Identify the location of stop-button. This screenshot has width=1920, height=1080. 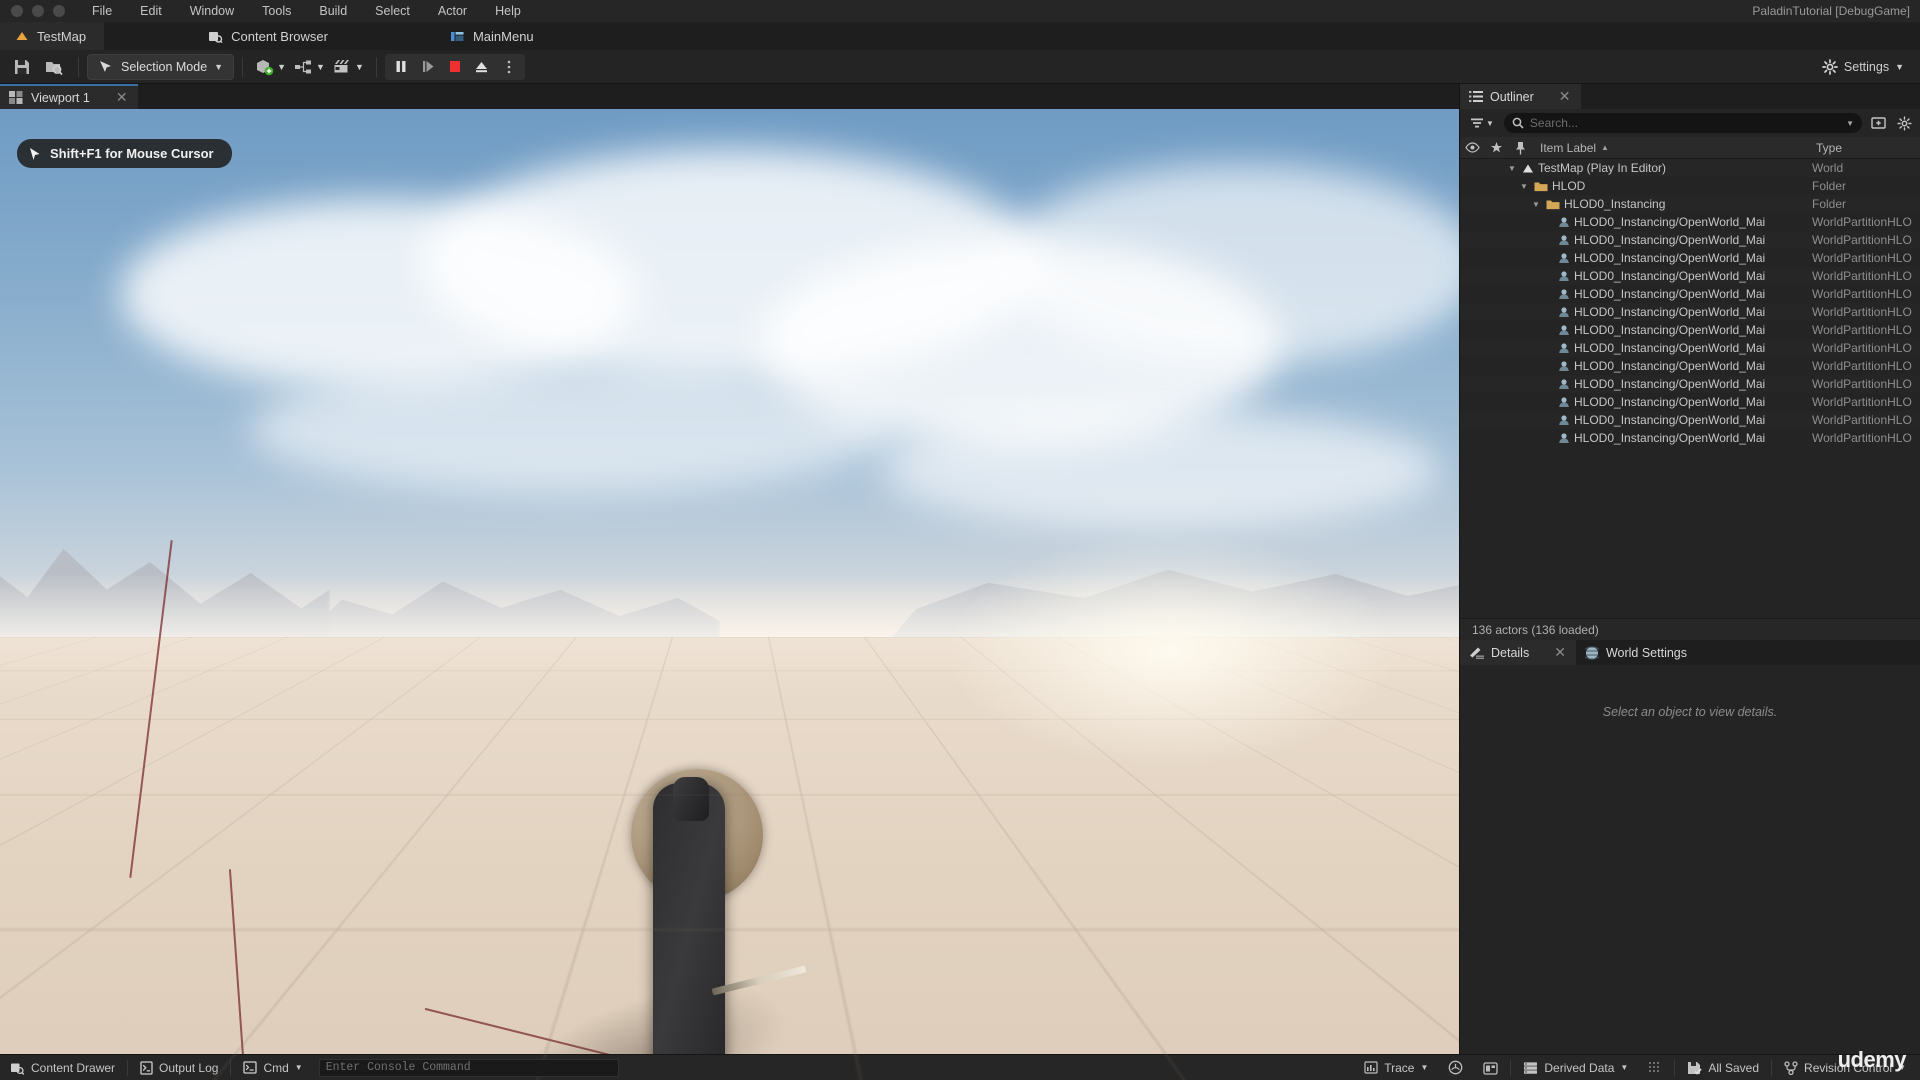
(455, 67).